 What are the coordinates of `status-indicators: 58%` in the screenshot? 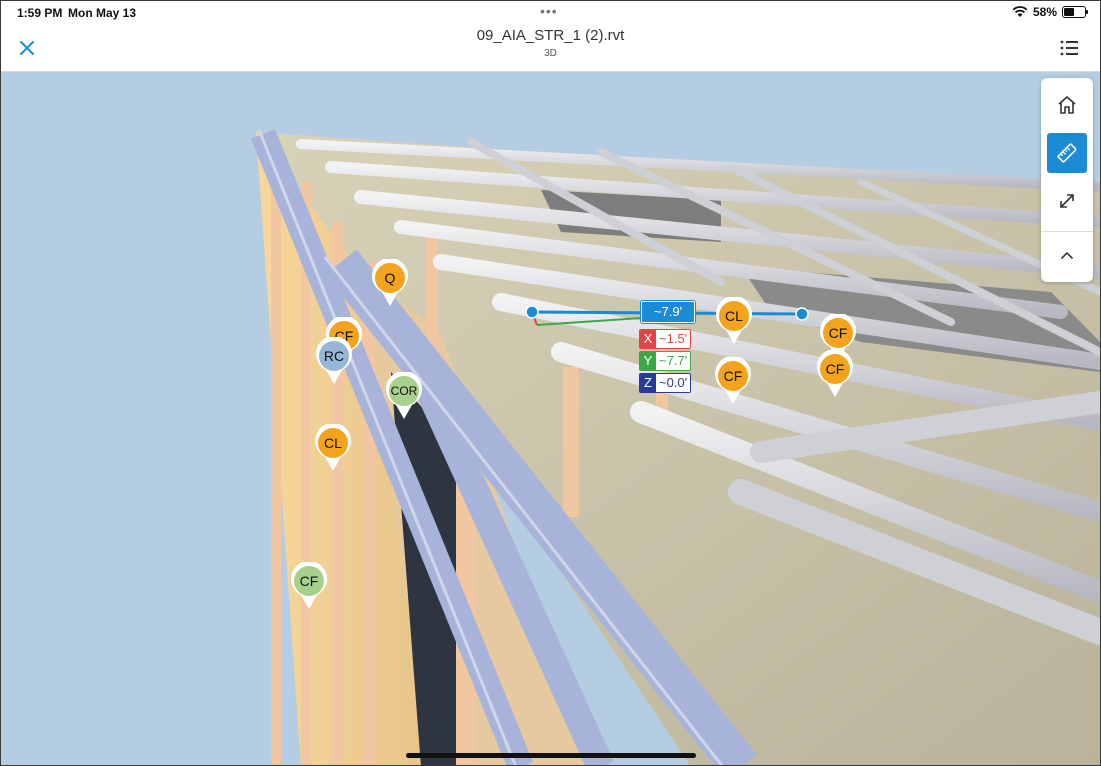 It's located at (1050, 12).